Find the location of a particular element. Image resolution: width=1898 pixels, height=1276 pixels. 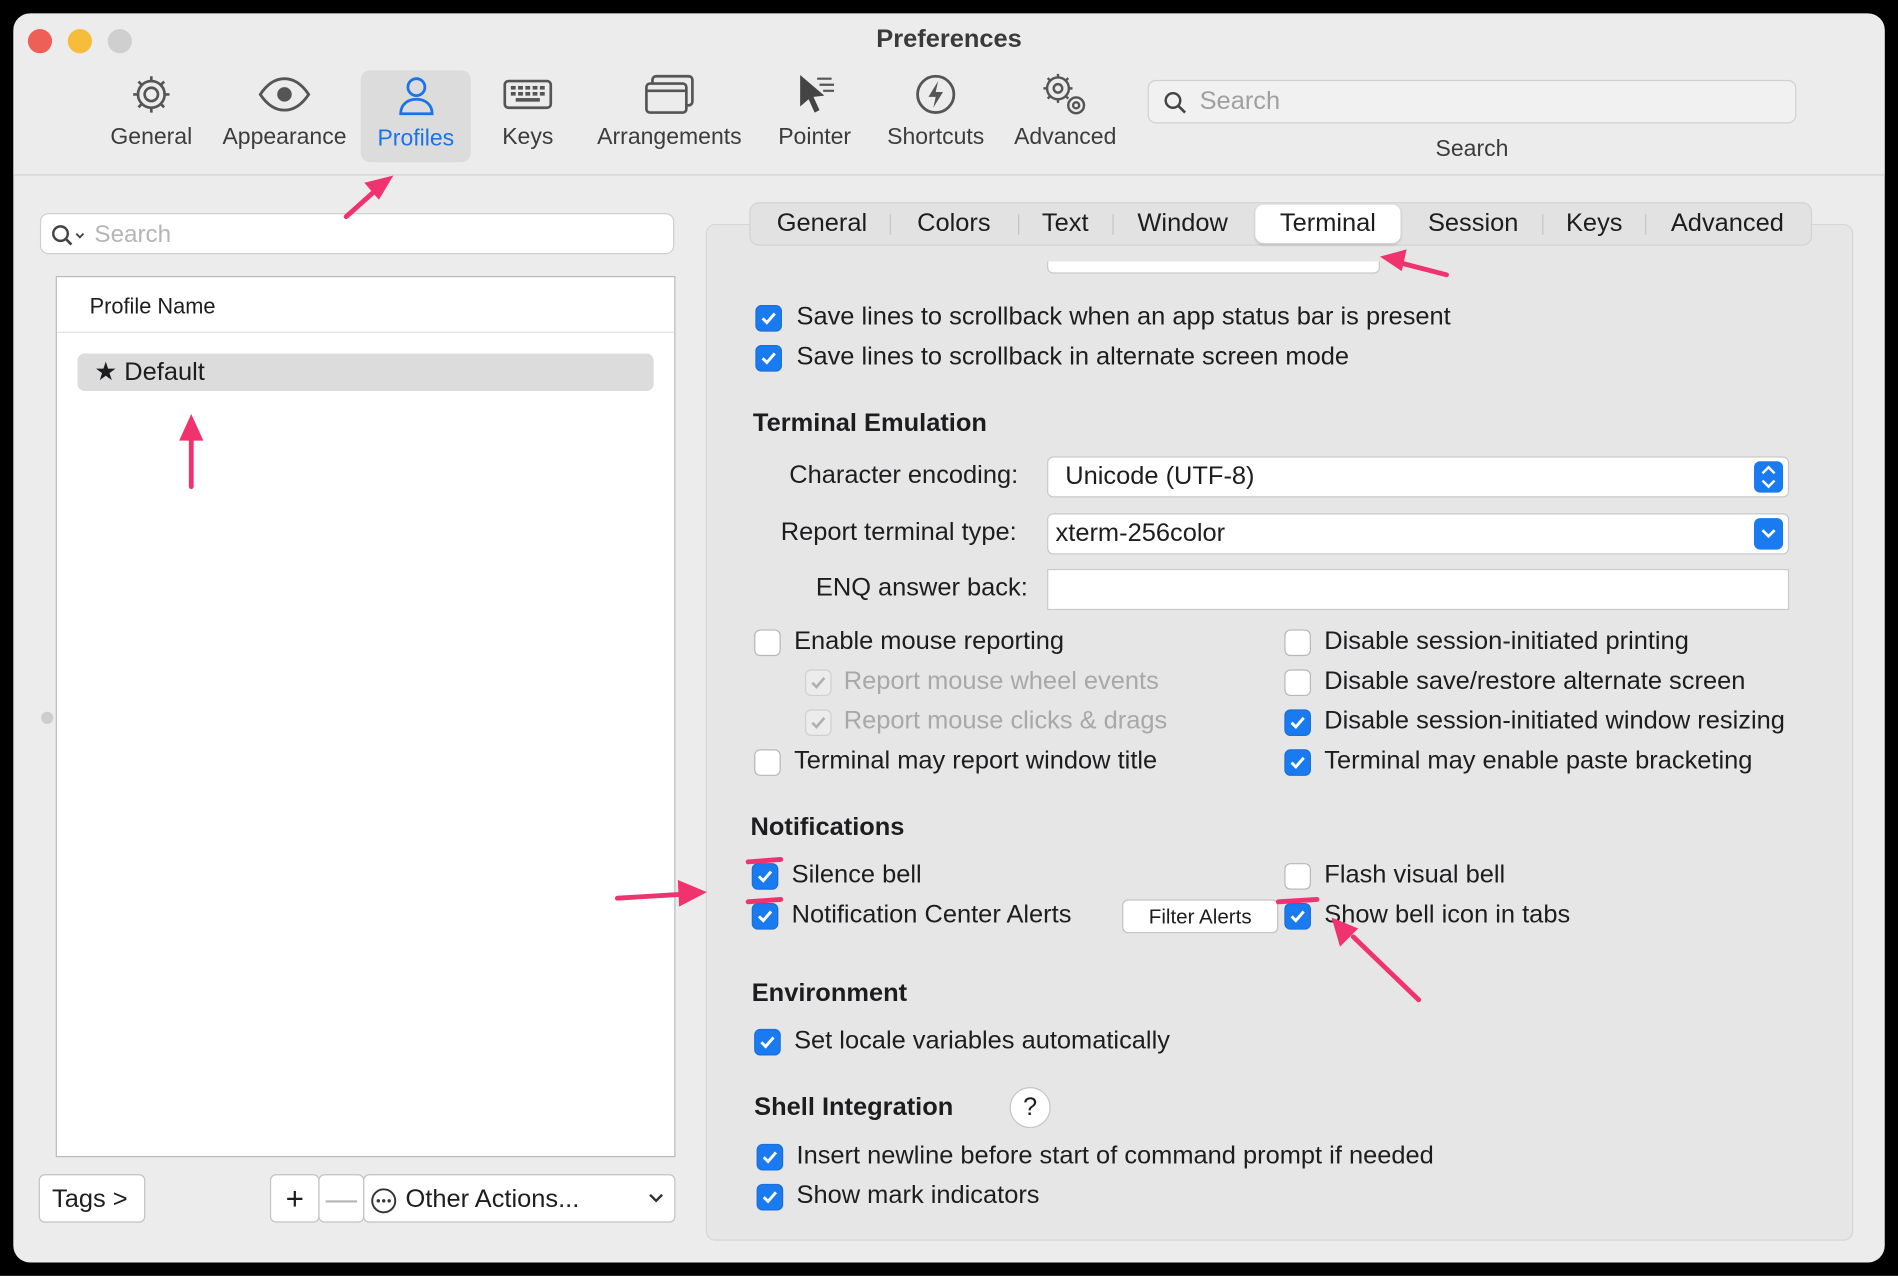

paste-bracketing-checkbox is located at coordinates (1297, 762).